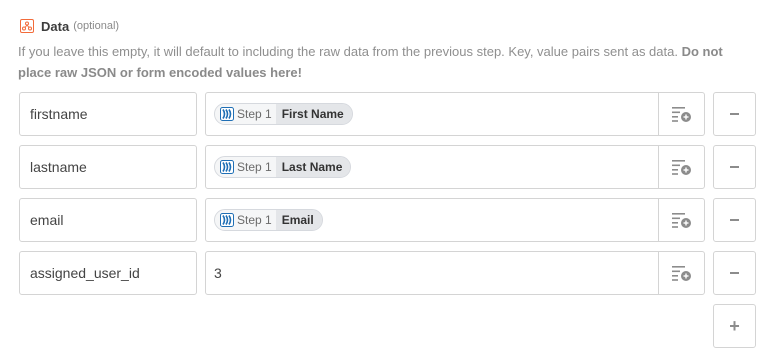 The image size is (767, 360). I want to click on data-row: assigned_user_id 3, so click(383, 273).